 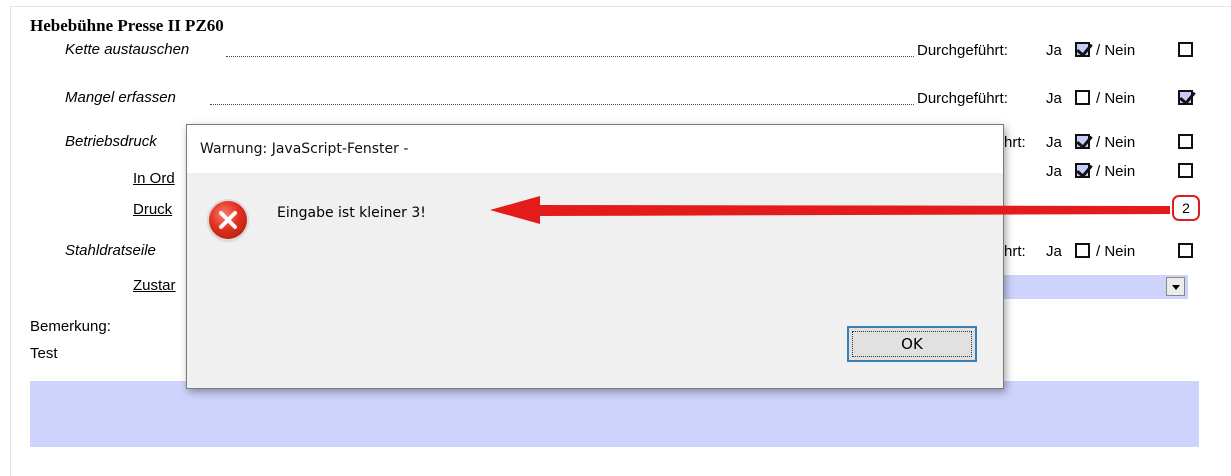 What do you see at coordinates (1082, 170) in the screenshot?
I see `inord-ja-checkbox` at bounding box center [1082, 170].